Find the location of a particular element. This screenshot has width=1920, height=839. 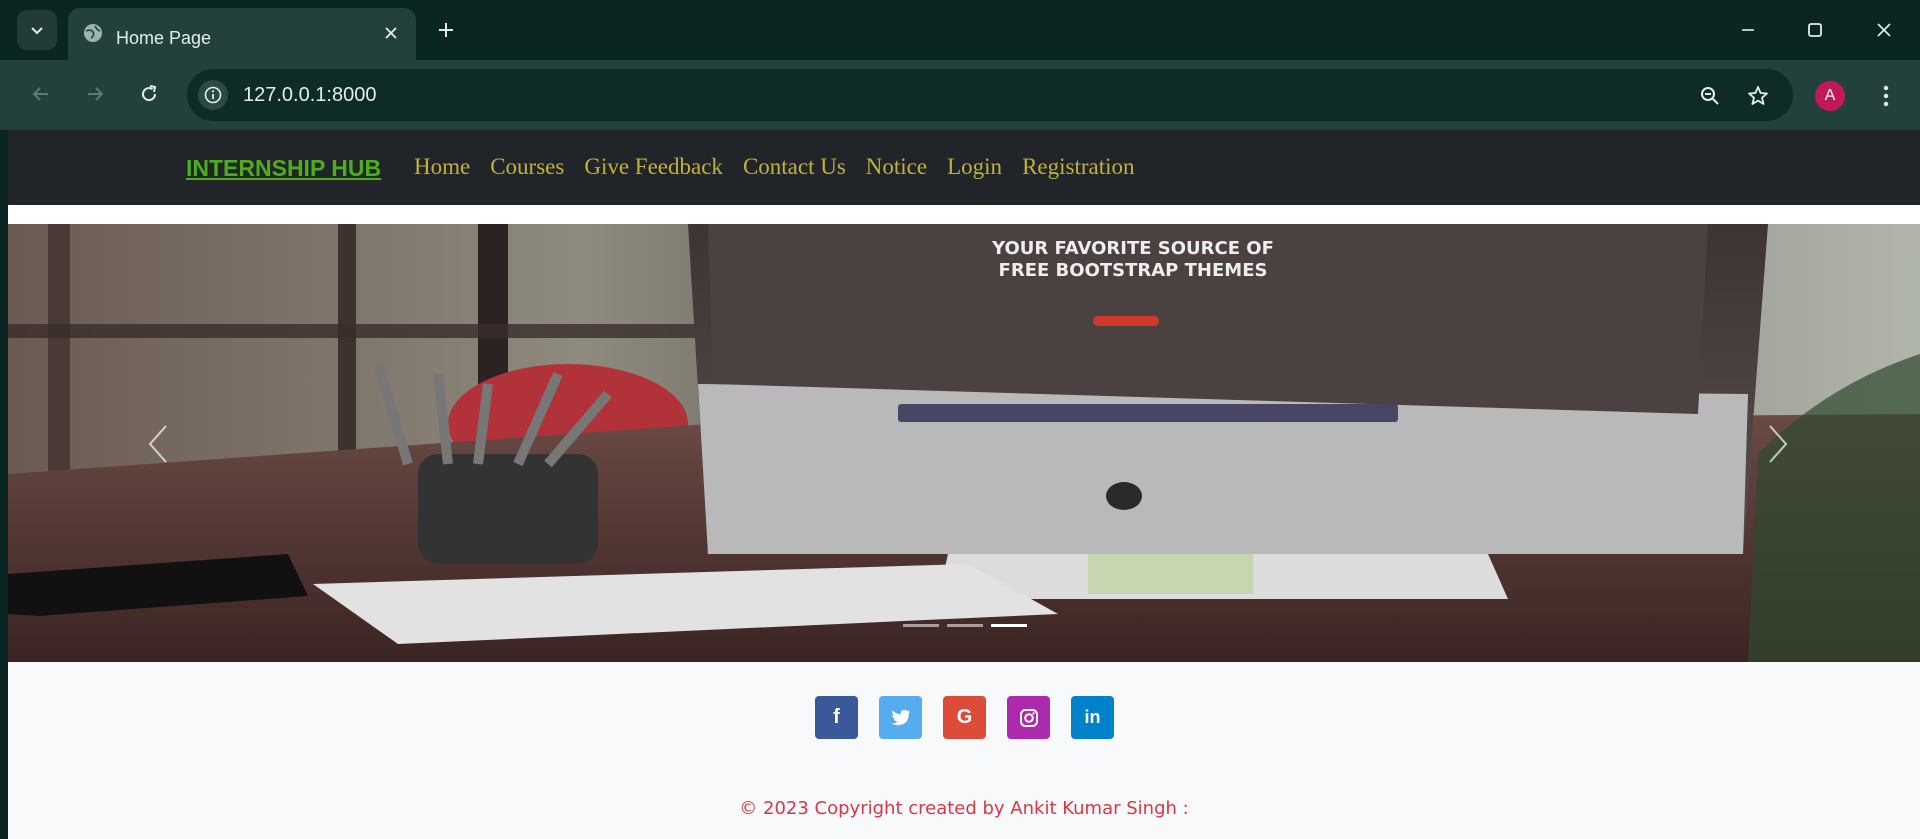

maximize-button is located at coordinates (1815, 30).